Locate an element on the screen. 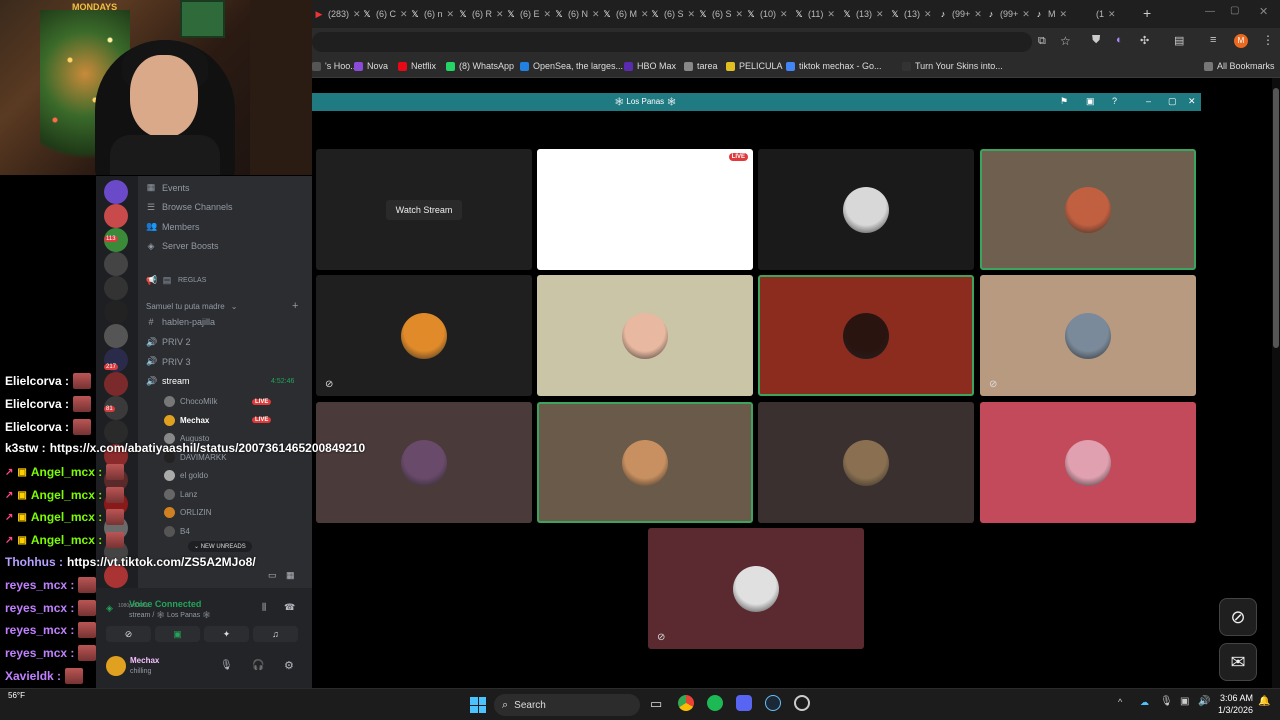  participant-tile: Watch Stream is located at coordinates (424, 209).